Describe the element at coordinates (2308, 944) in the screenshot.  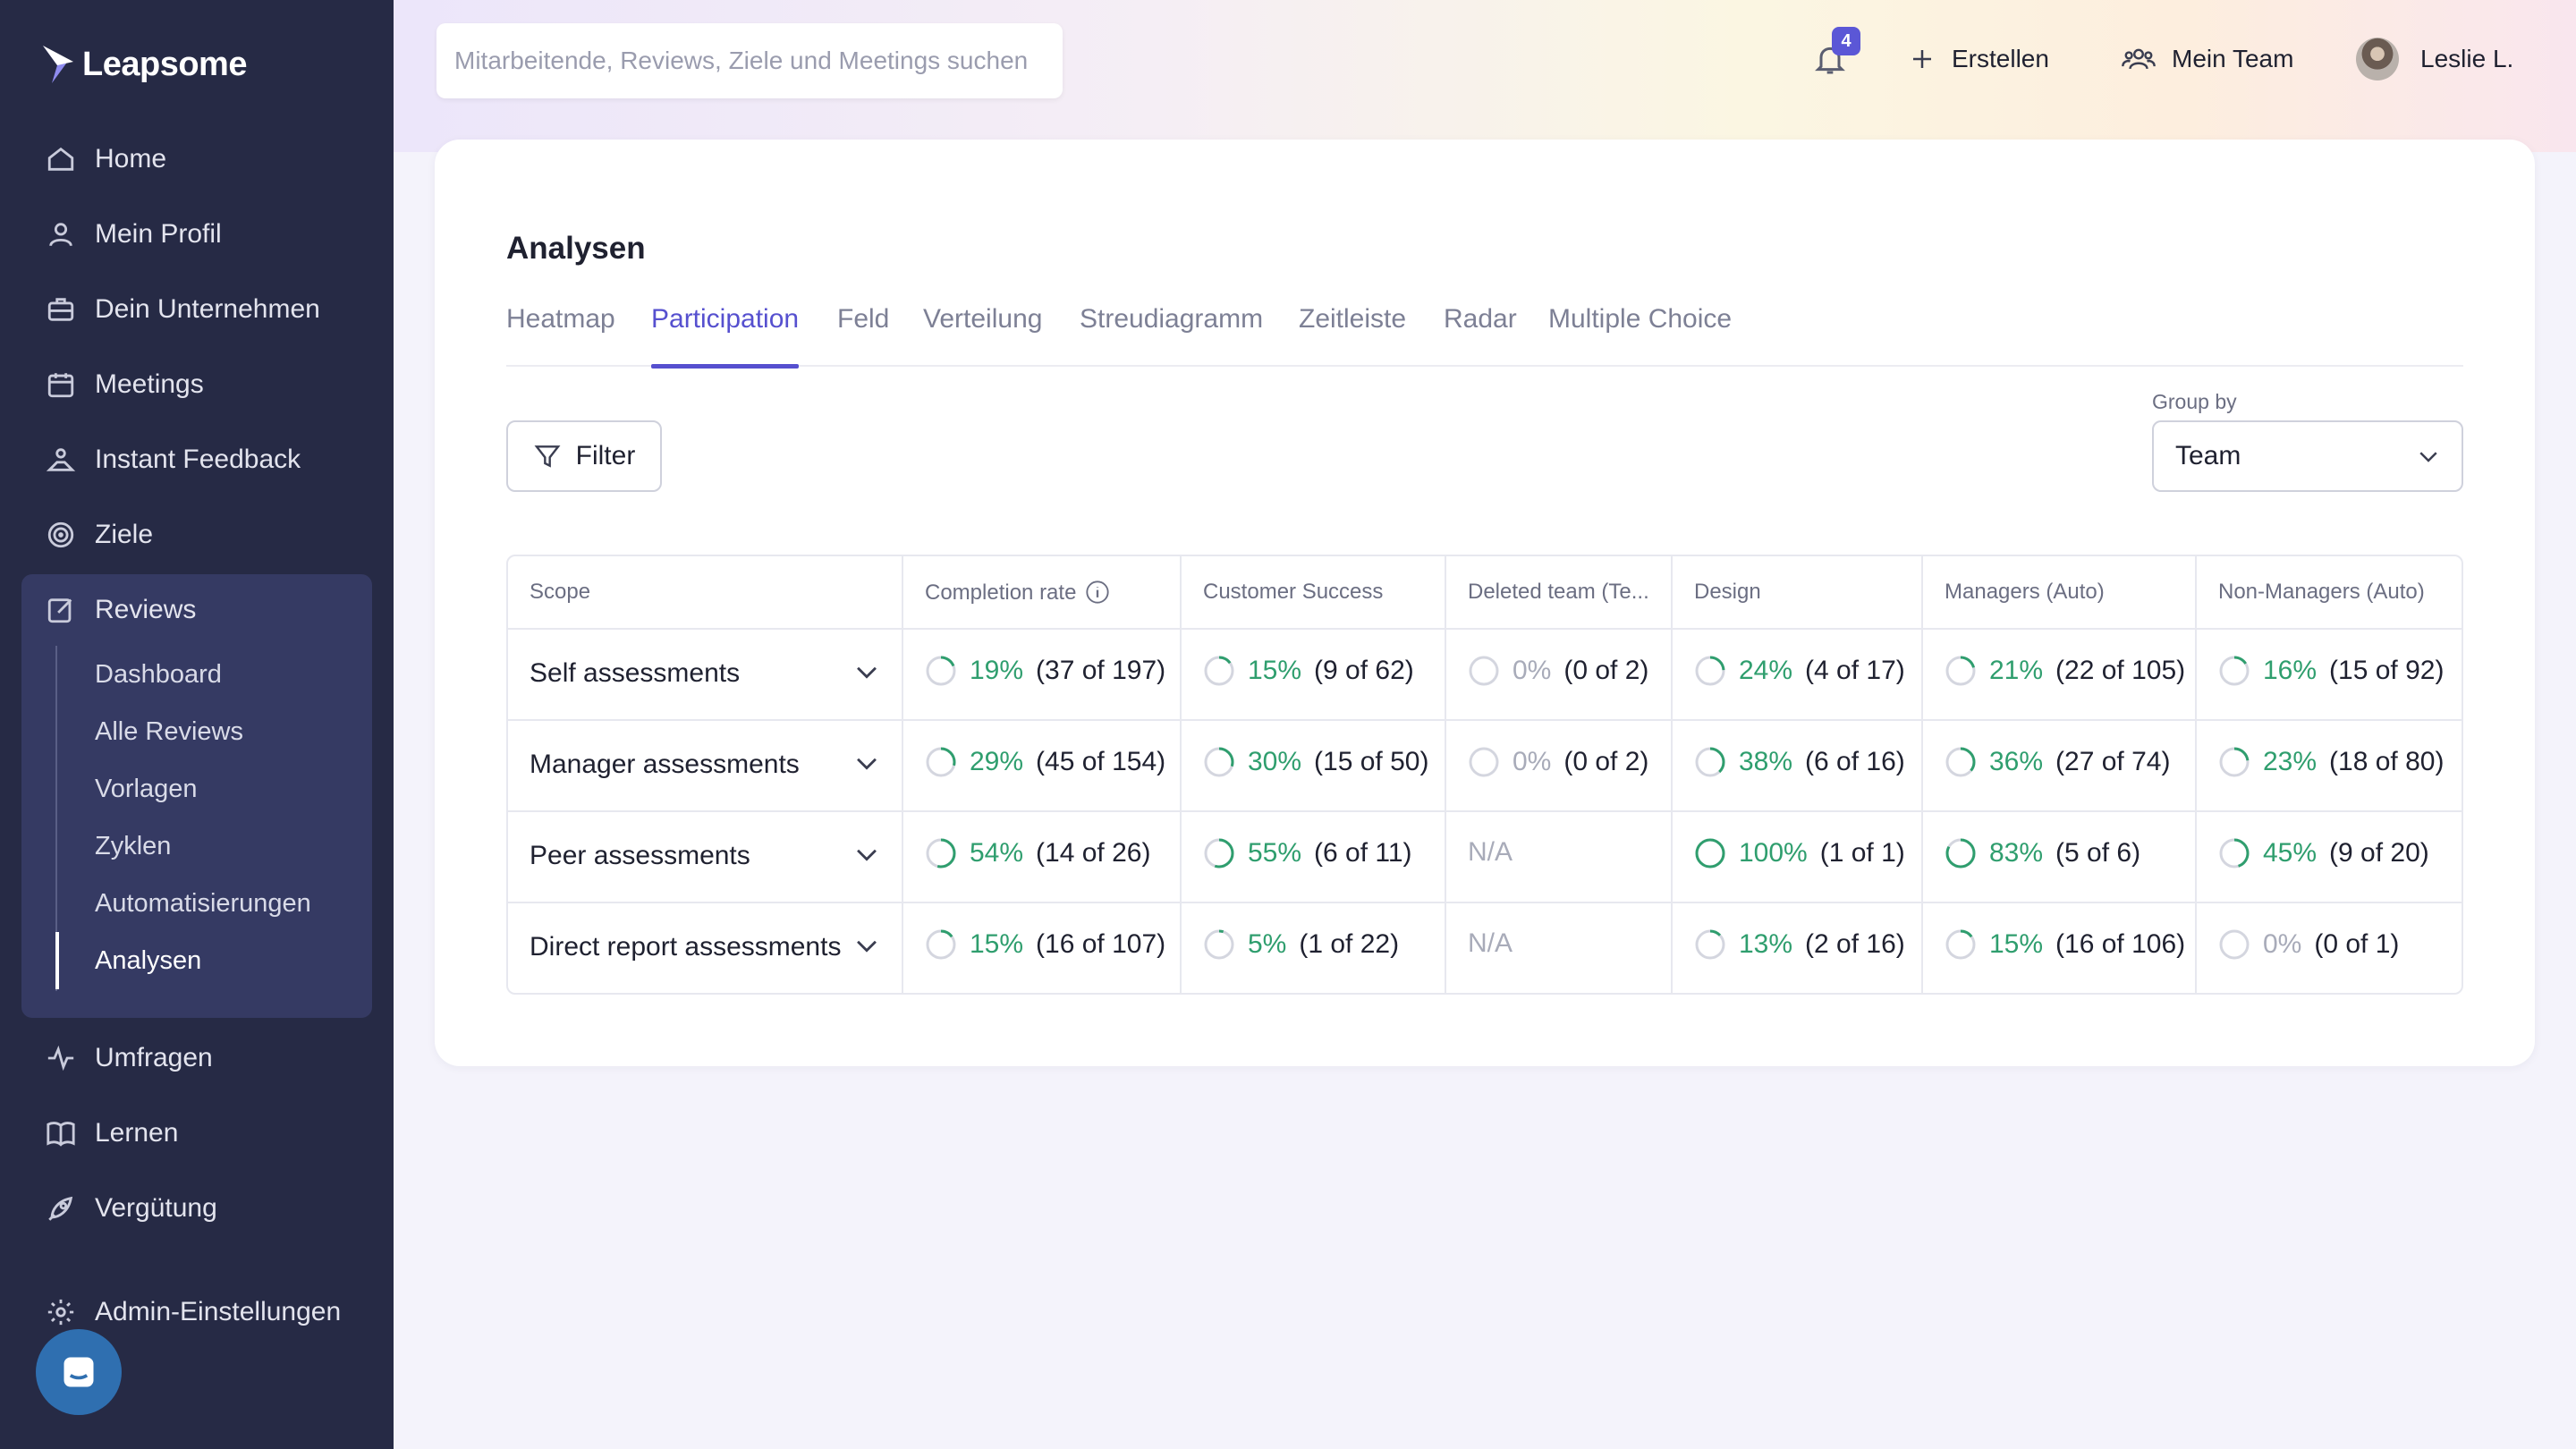
I see `completion-cell: 0% (0 of 1)` at that location.